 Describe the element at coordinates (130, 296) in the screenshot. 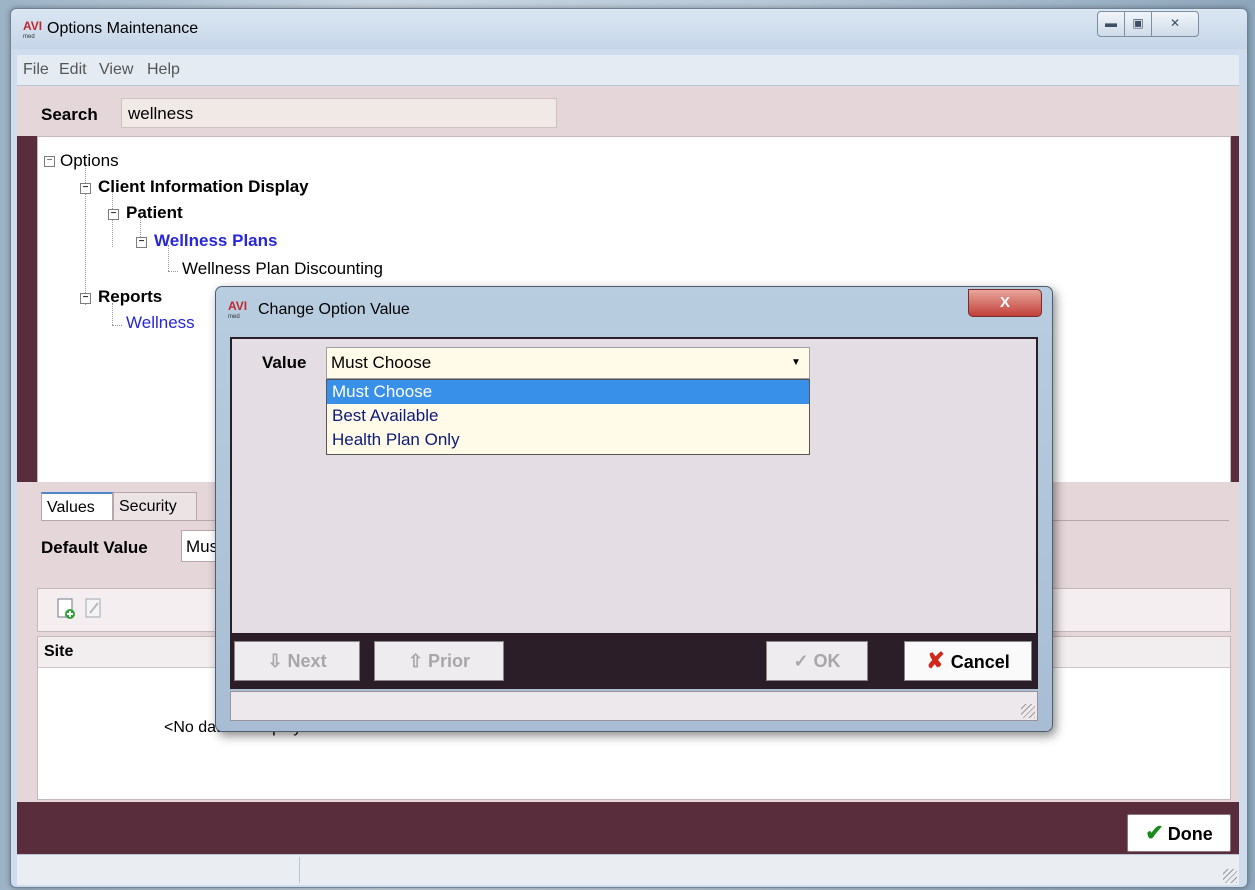

I see `tree-node-label: Reports` at that location.